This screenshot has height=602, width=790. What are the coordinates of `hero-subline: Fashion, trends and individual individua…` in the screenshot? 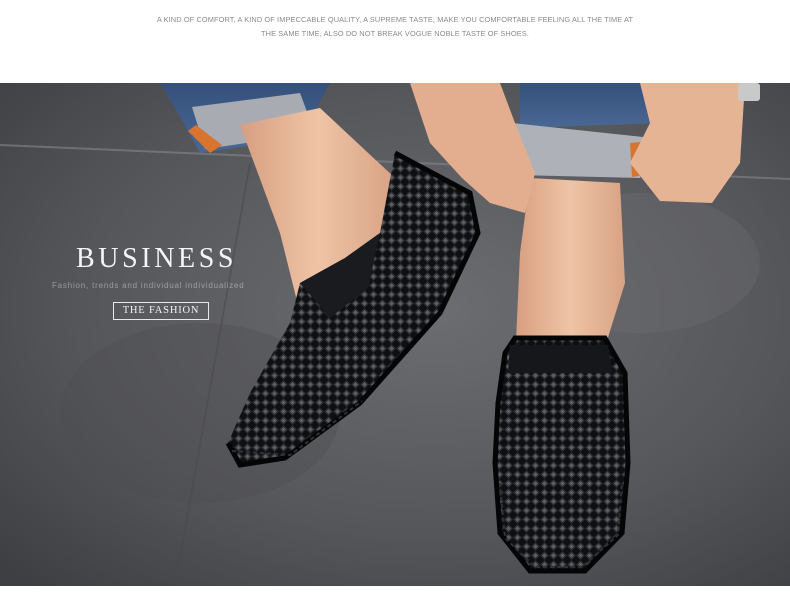 It's located at (148, 285).